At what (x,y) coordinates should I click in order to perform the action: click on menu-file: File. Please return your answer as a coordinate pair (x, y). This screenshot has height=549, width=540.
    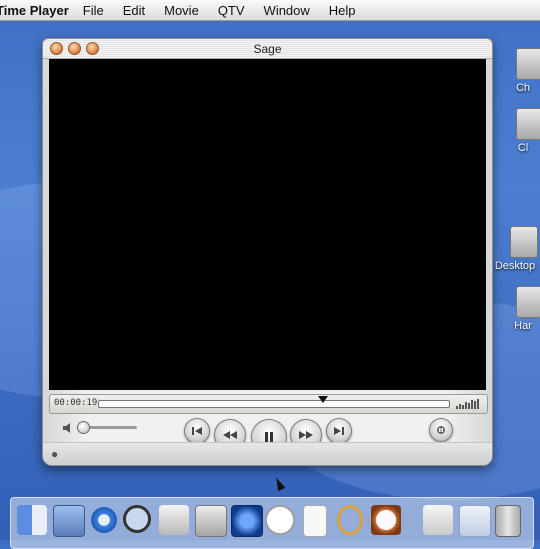
    Looking at the image, I should click on (93, 10).